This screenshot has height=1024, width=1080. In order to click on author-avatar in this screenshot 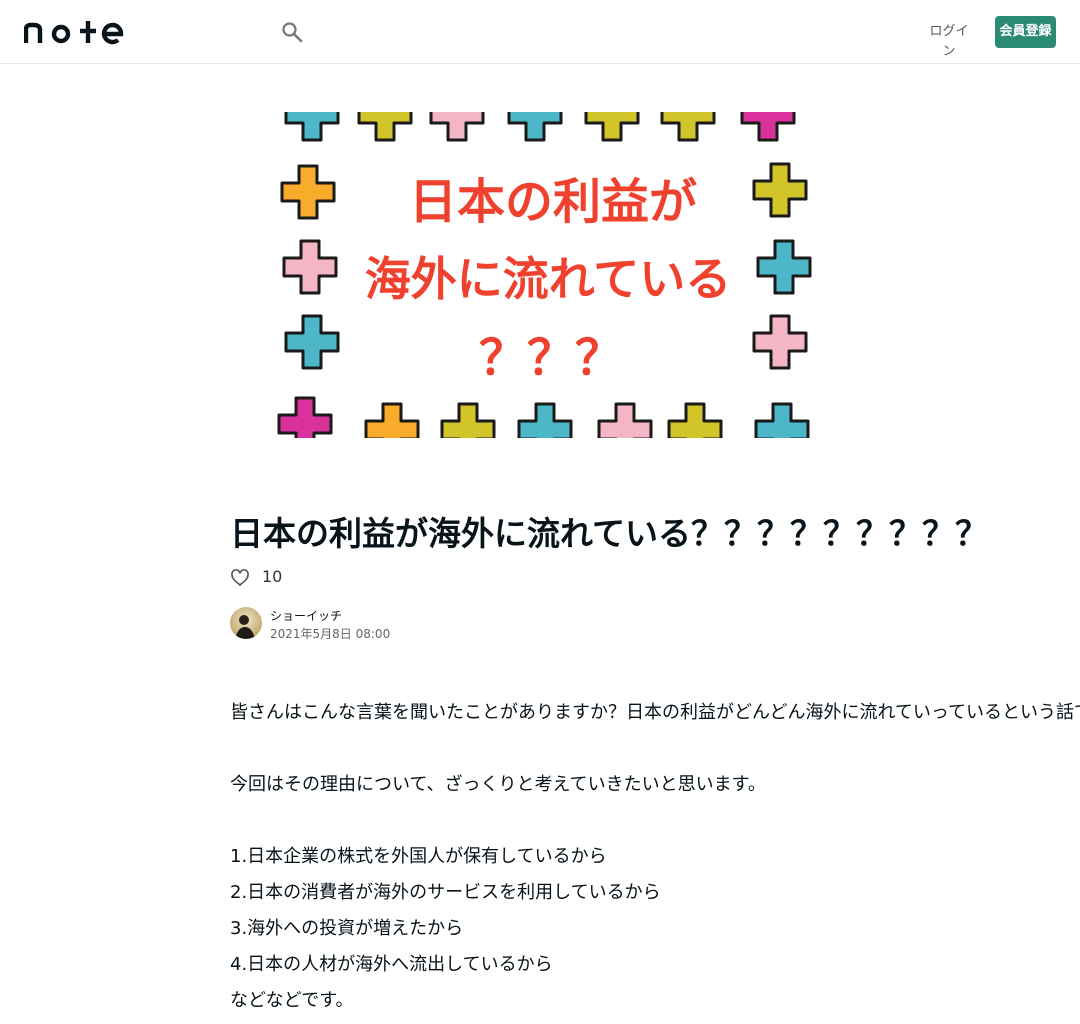, I will do `click(246, 623)`.